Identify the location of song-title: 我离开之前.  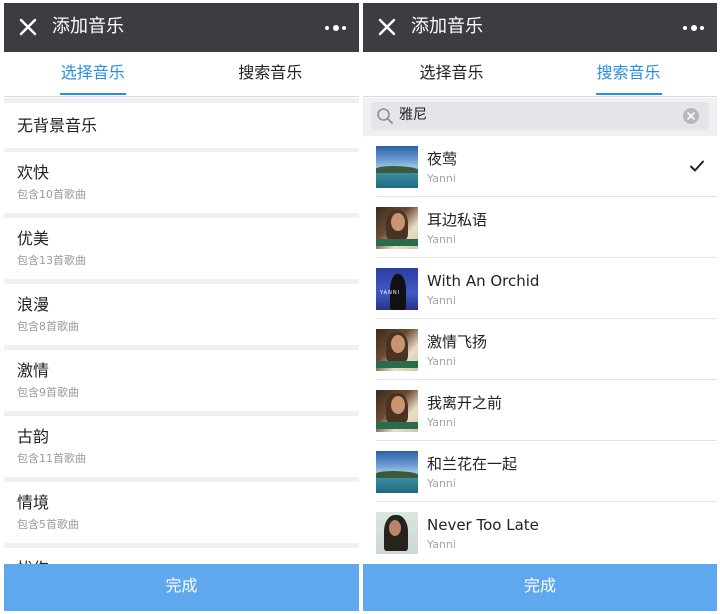
(465, 403).